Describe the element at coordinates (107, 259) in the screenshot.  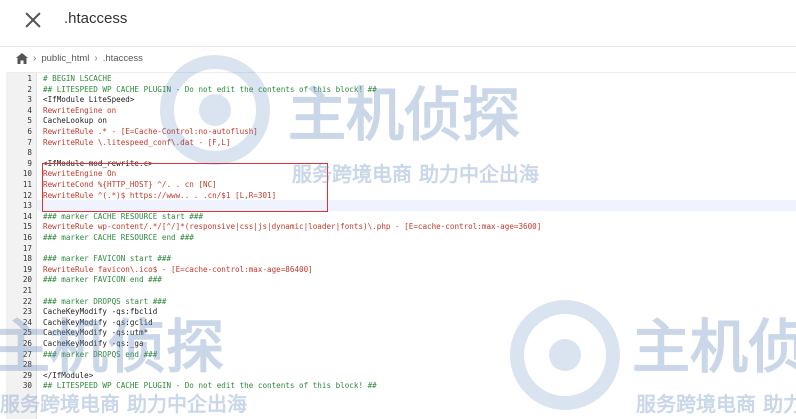
I see `code-line: ### marker FAVICON start ###` at that location.